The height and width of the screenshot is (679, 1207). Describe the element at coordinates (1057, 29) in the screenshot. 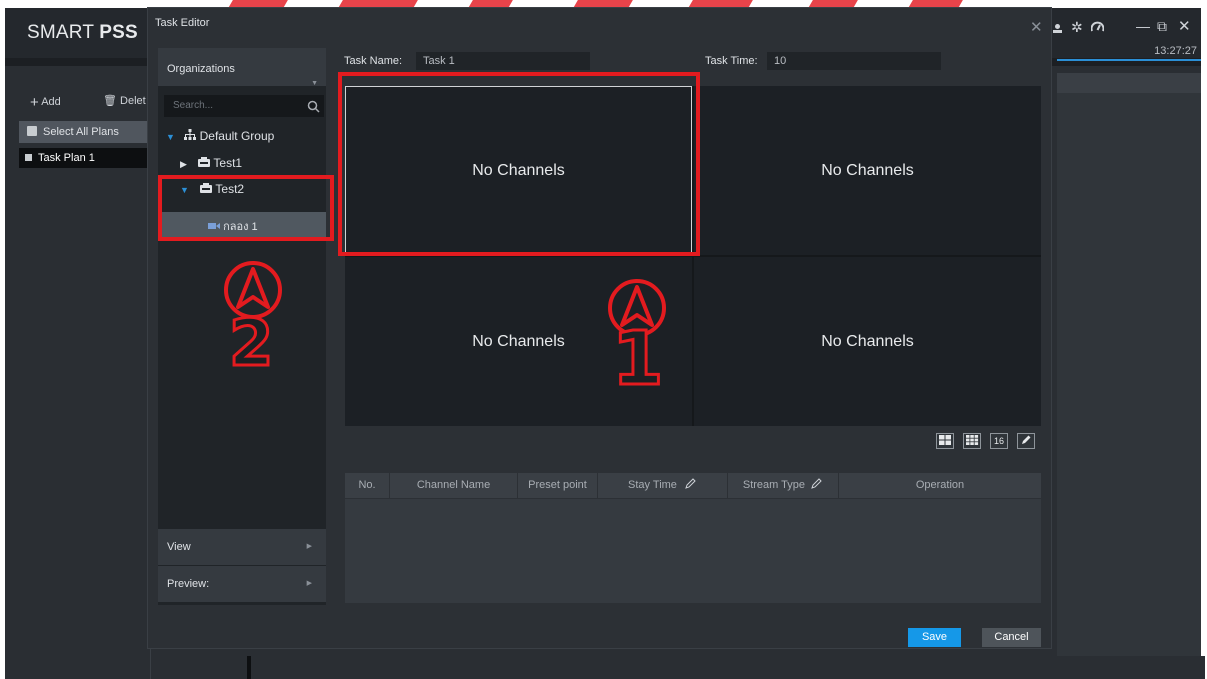

I see `user-icon` at that location.